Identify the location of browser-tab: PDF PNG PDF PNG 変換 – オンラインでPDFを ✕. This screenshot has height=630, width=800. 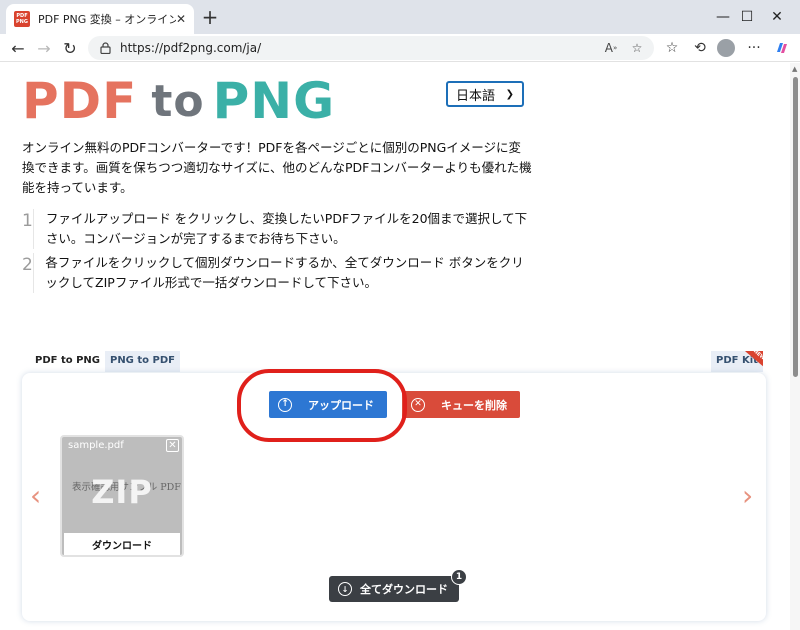
(100, 19).